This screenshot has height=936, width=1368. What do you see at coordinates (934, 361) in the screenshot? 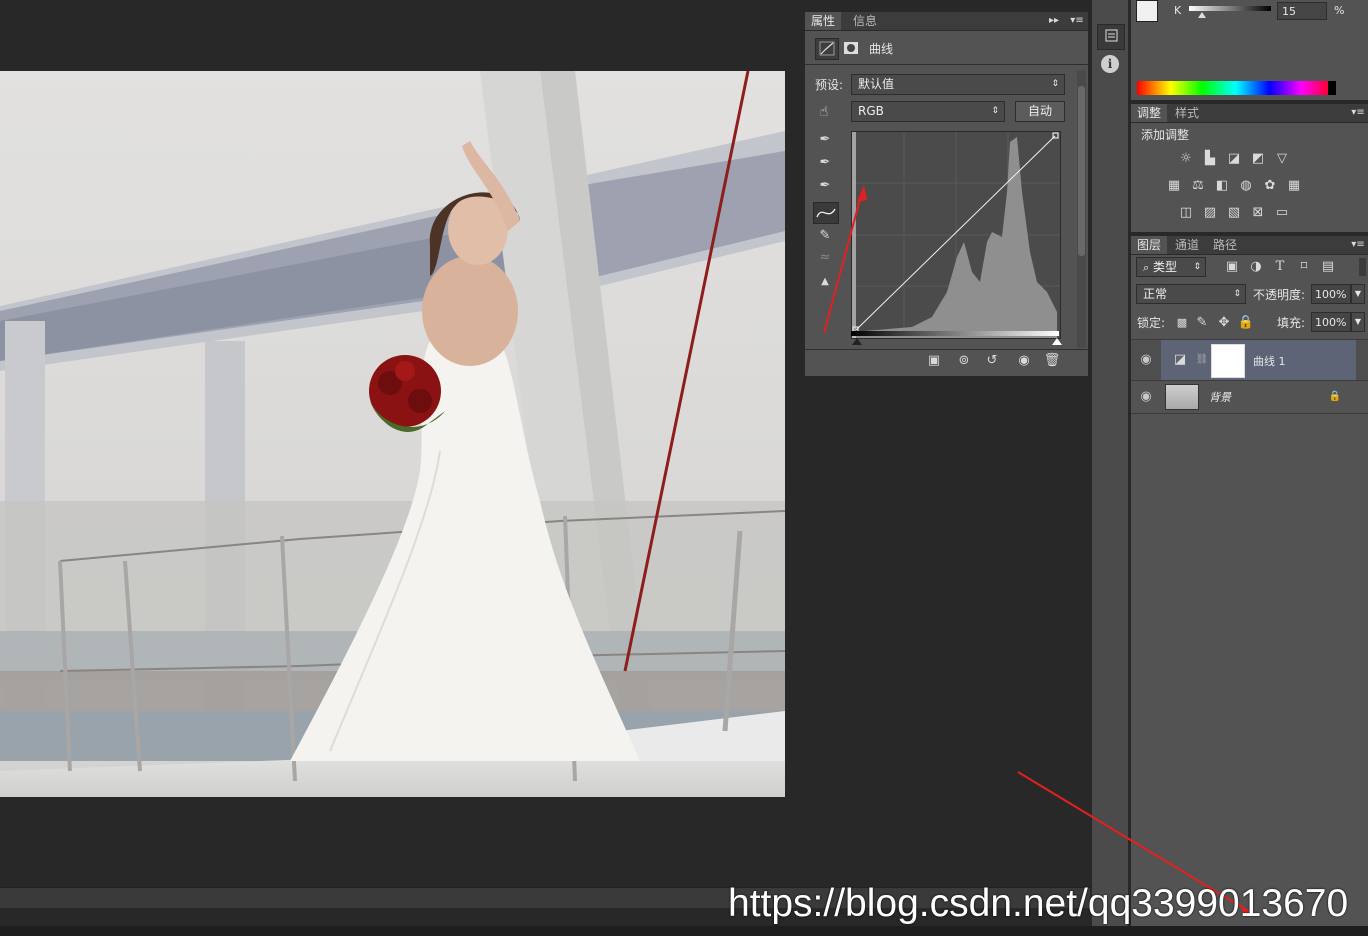
I see `clip-to-layer-icon: ▣` at bounding box center [934, 361].